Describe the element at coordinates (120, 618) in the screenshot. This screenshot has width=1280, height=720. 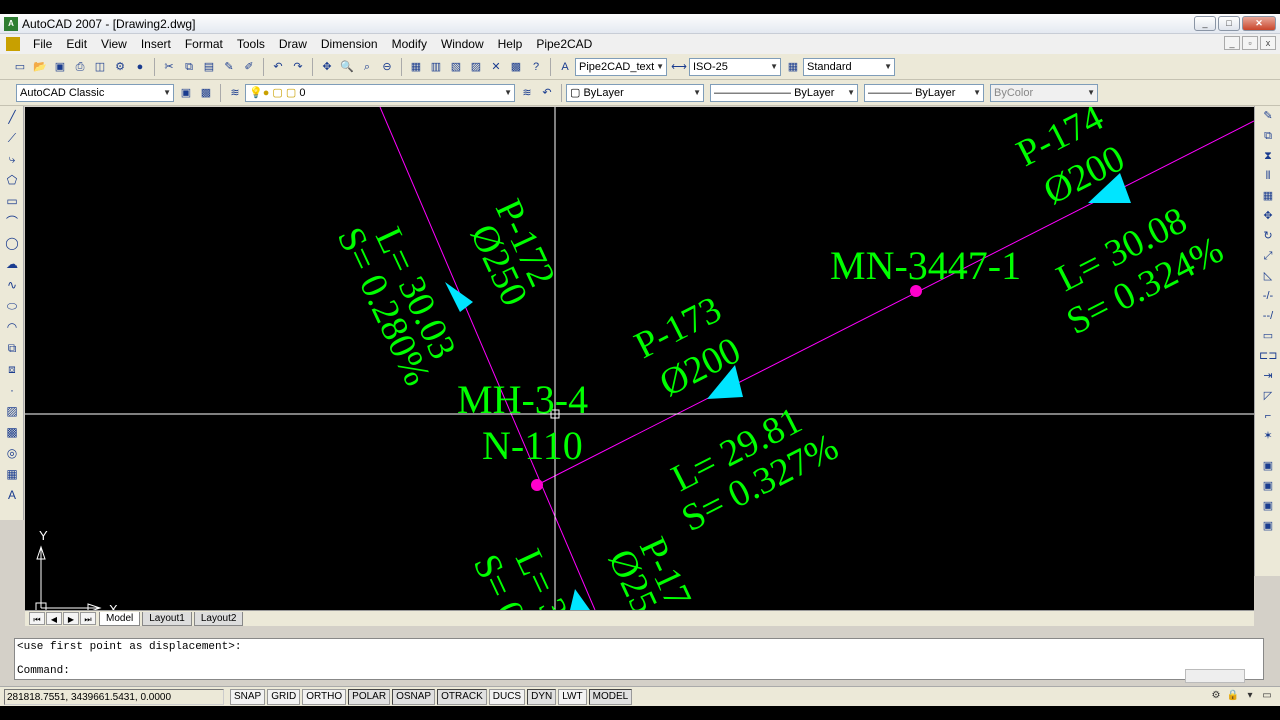
I see `tab-model: Model` at that location.